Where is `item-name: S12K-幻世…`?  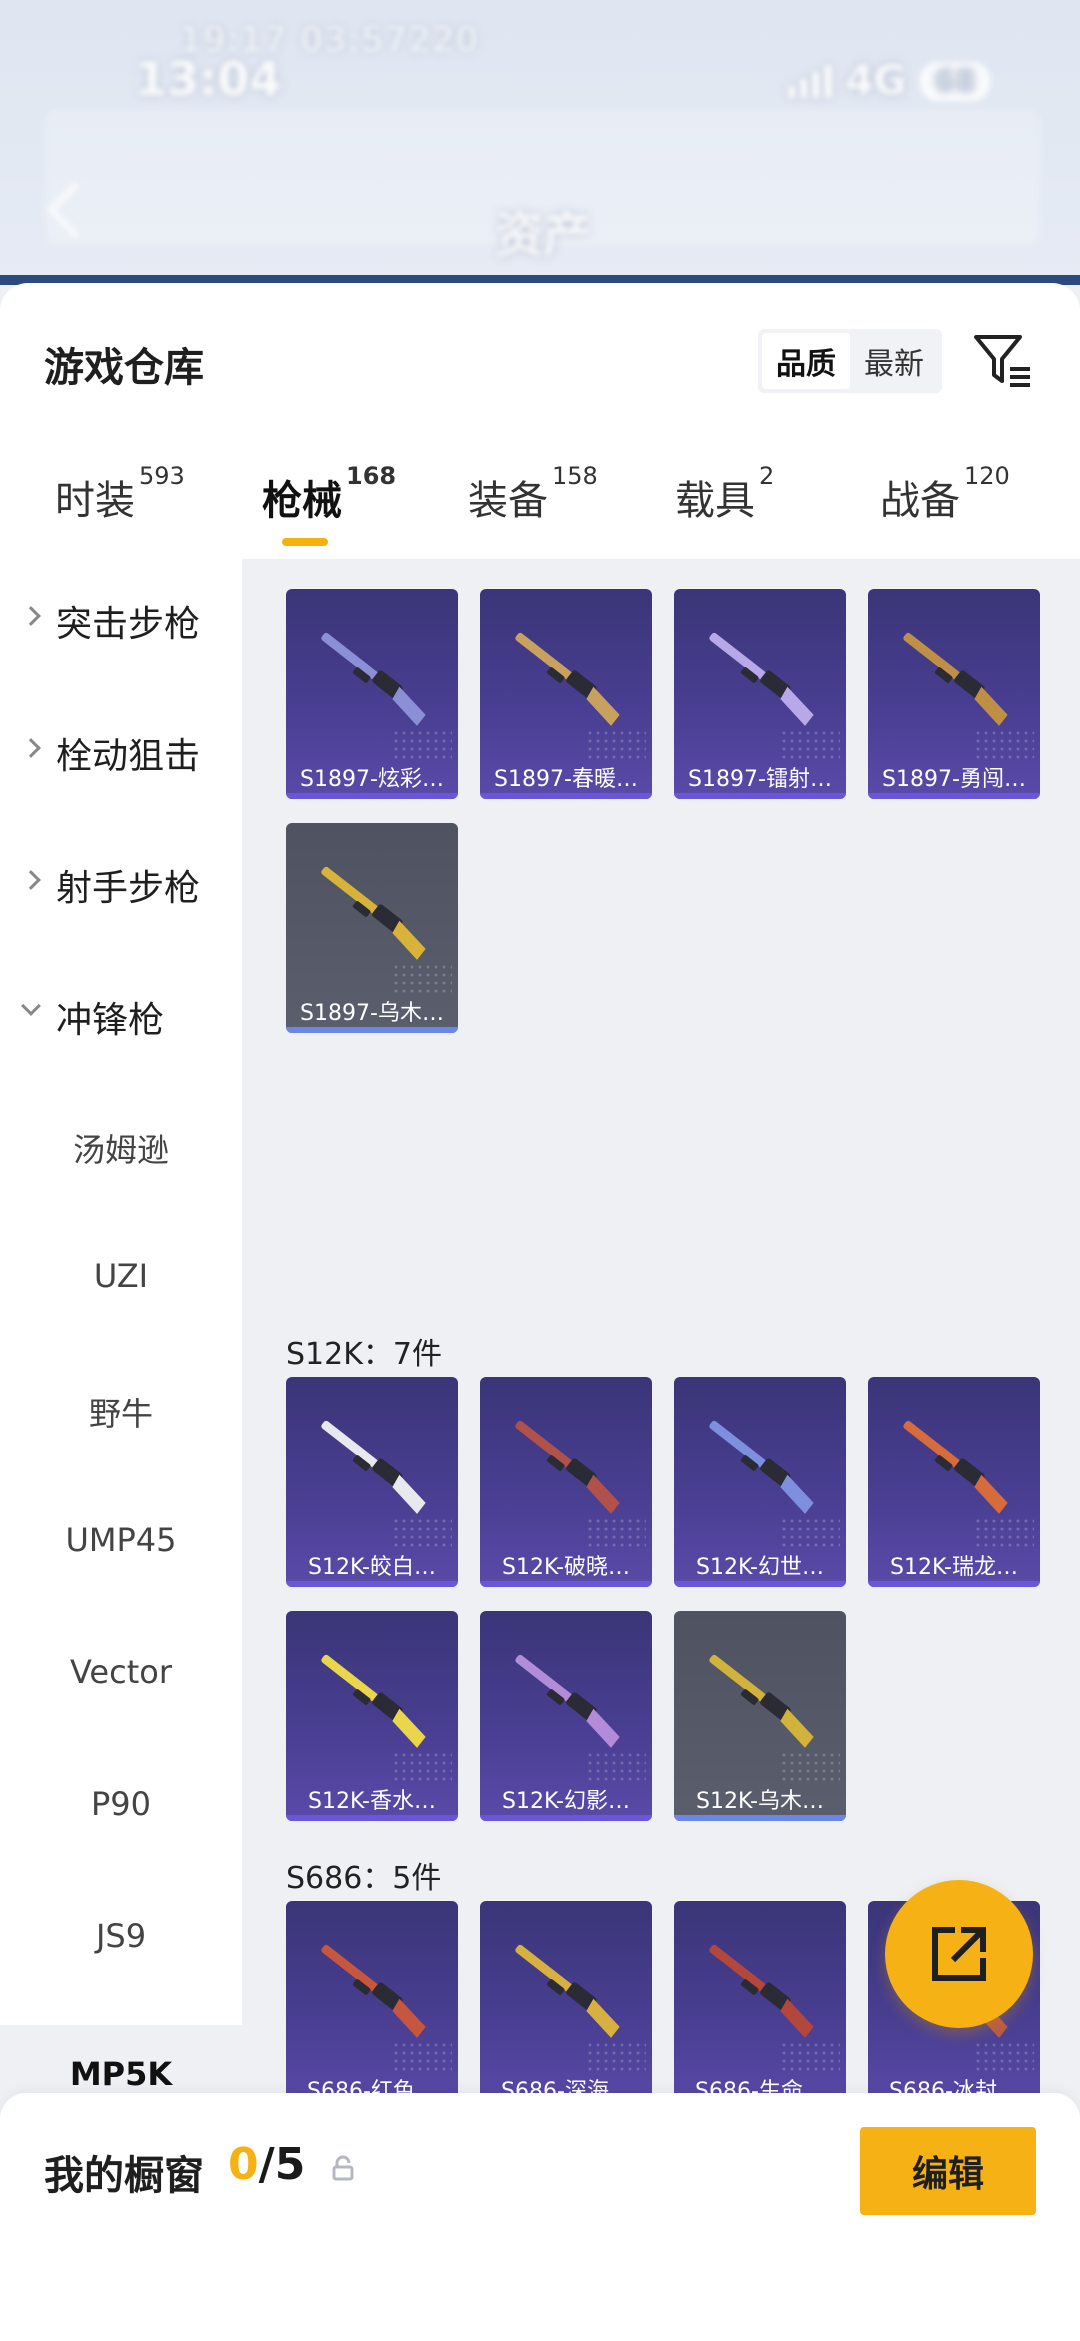 item-name: S12K-幻世… is located at coordinates (759, 1567).